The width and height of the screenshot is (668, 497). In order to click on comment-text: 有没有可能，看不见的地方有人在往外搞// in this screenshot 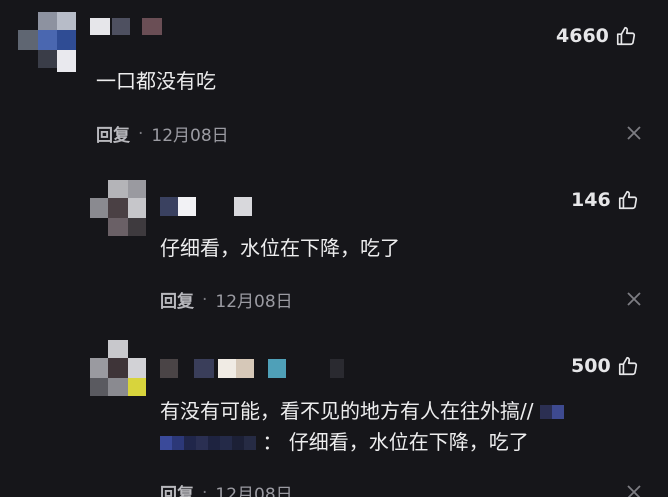, I will do `click(362, 411)`.